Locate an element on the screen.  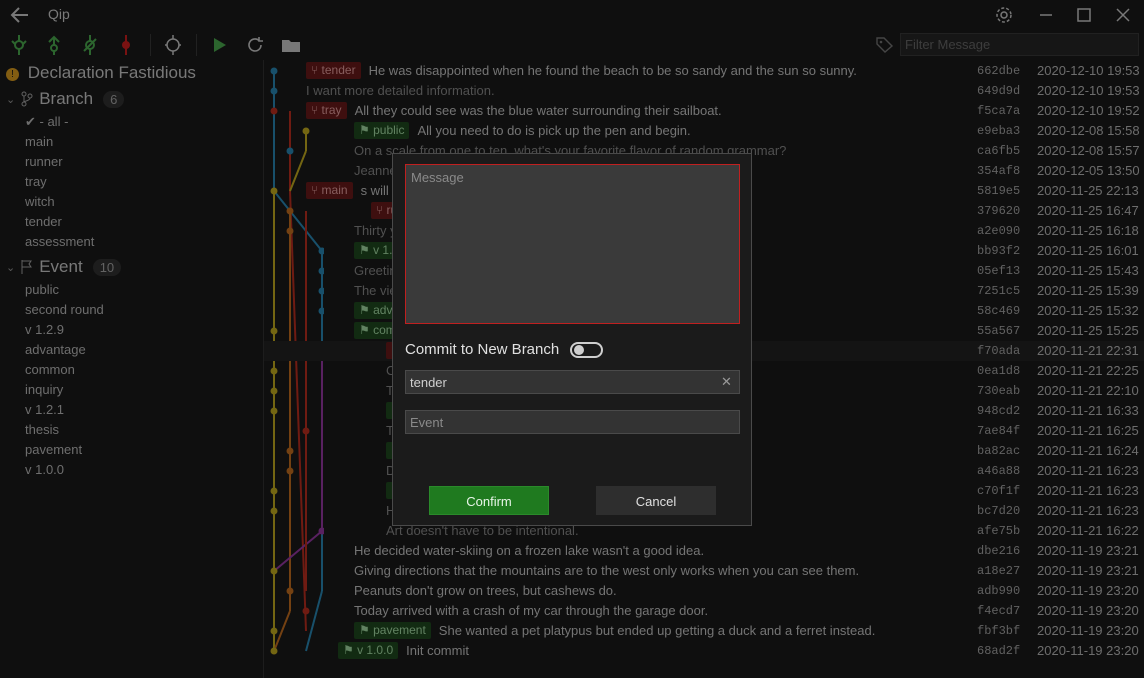
clear-x-icon: ✕ is located at coordinates (727, 382).